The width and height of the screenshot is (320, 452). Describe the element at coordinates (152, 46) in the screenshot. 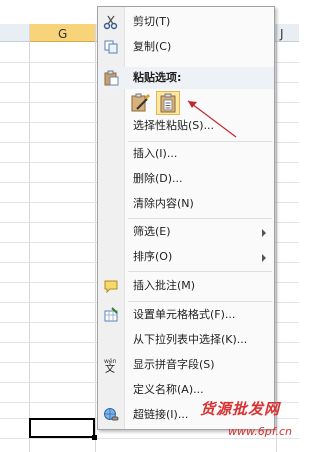

I see `menu-item-label: 复制(C)` at that location.